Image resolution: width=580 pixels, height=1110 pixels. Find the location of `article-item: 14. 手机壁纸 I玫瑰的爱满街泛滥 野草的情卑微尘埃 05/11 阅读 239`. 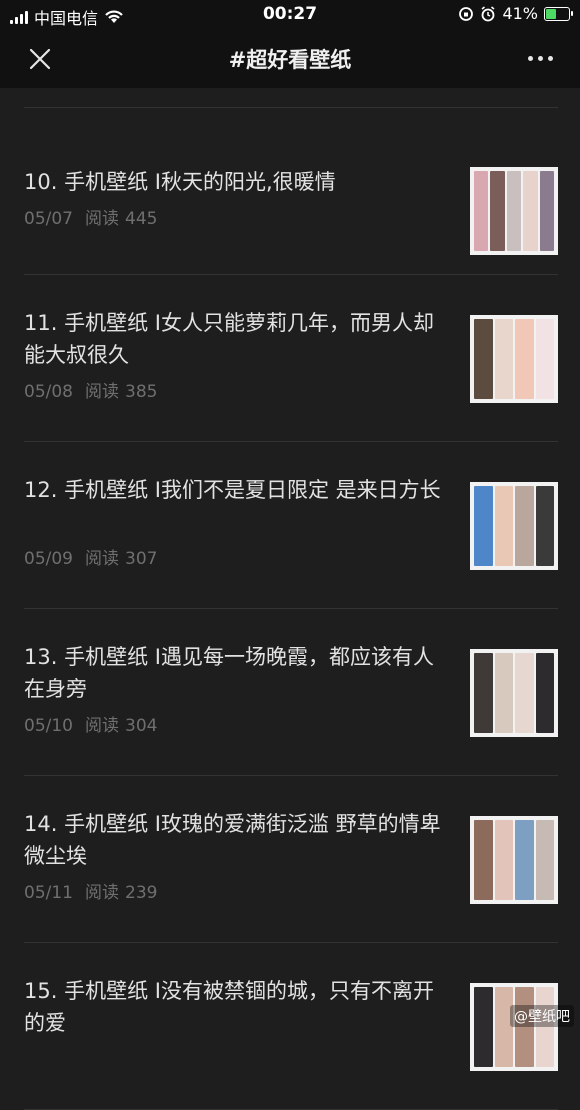

article-item: 14. 手机壁纸 I玫瑰的爱满街泛滥 野草的情卑微尘埃 05/11 阅读 239 is located at coordinates (291, 859).